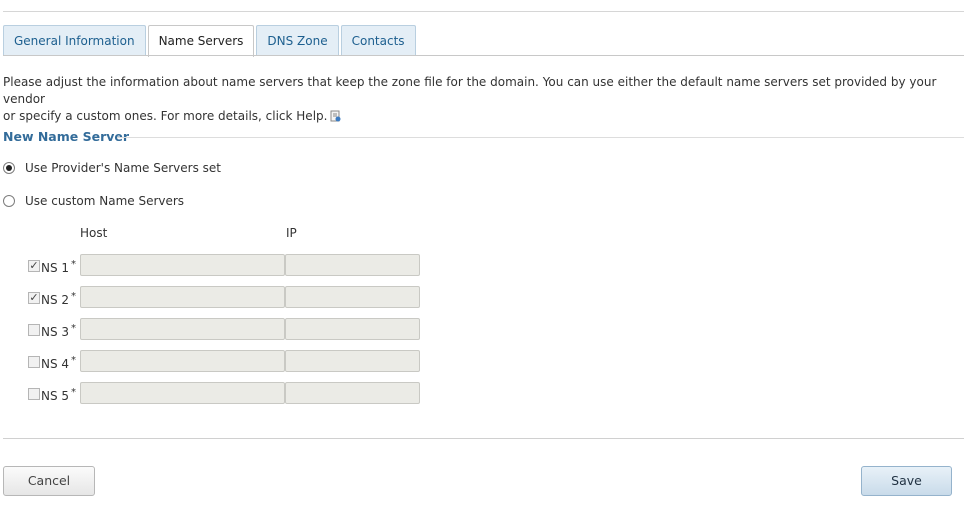 Image resolution: width=967 pixels, height=510 pixels. Describe the element at coordinates (297, 40) in the screenshot. I see `tab-dns-zone: DNS Zone` at that location.